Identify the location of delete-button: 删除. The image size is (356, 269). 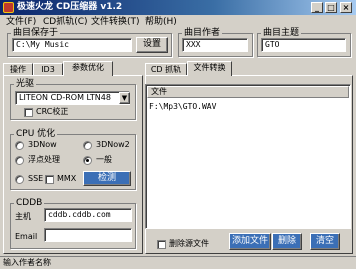
(287, 241).